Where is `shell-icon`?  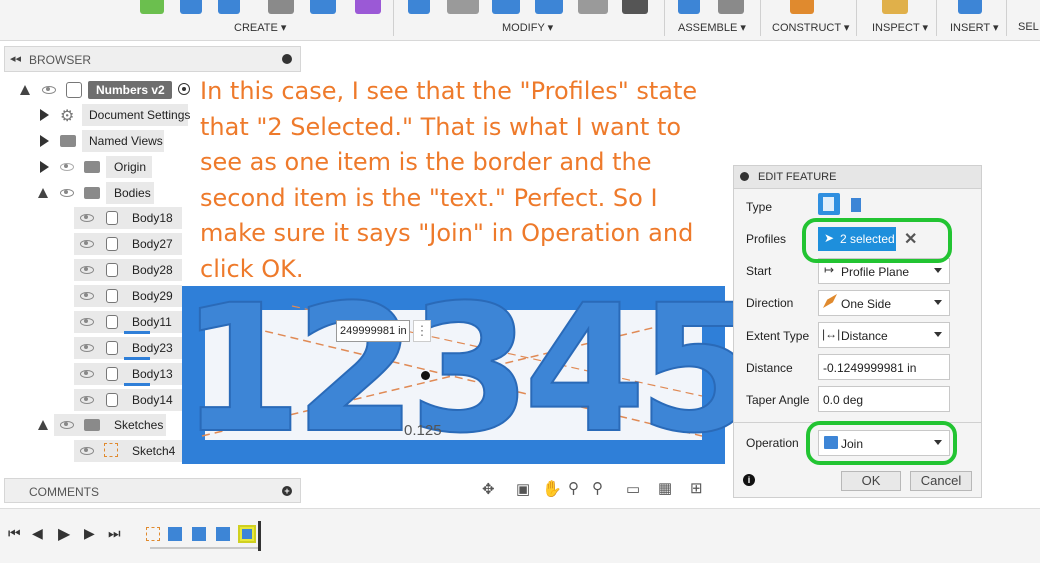
shell-icon is located at coordinates (549, 7).